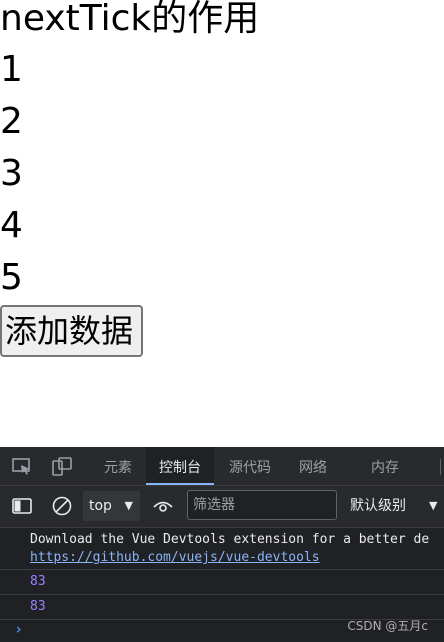  What do you see at coordinates (130, 19) in the screenshot?
I see `page-title: nextTick的作用` at bounding box center [130, 19].